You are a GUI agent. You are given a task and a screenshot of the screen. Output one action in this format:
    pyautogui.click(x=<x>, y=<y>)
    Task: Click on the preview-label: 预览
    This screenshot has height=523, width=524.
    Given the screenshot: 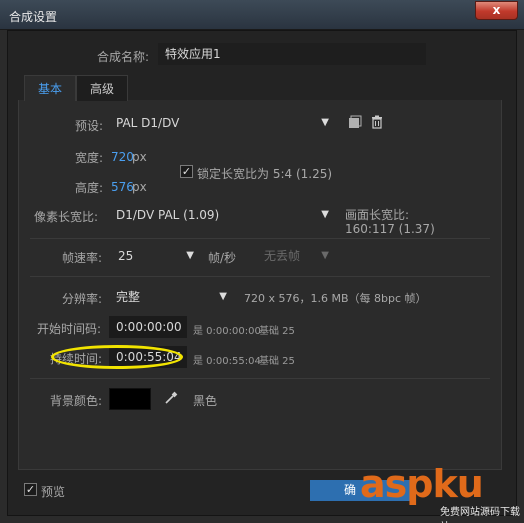 What is the action you would take?
    pyautogui.click(x=53, y=492)
    